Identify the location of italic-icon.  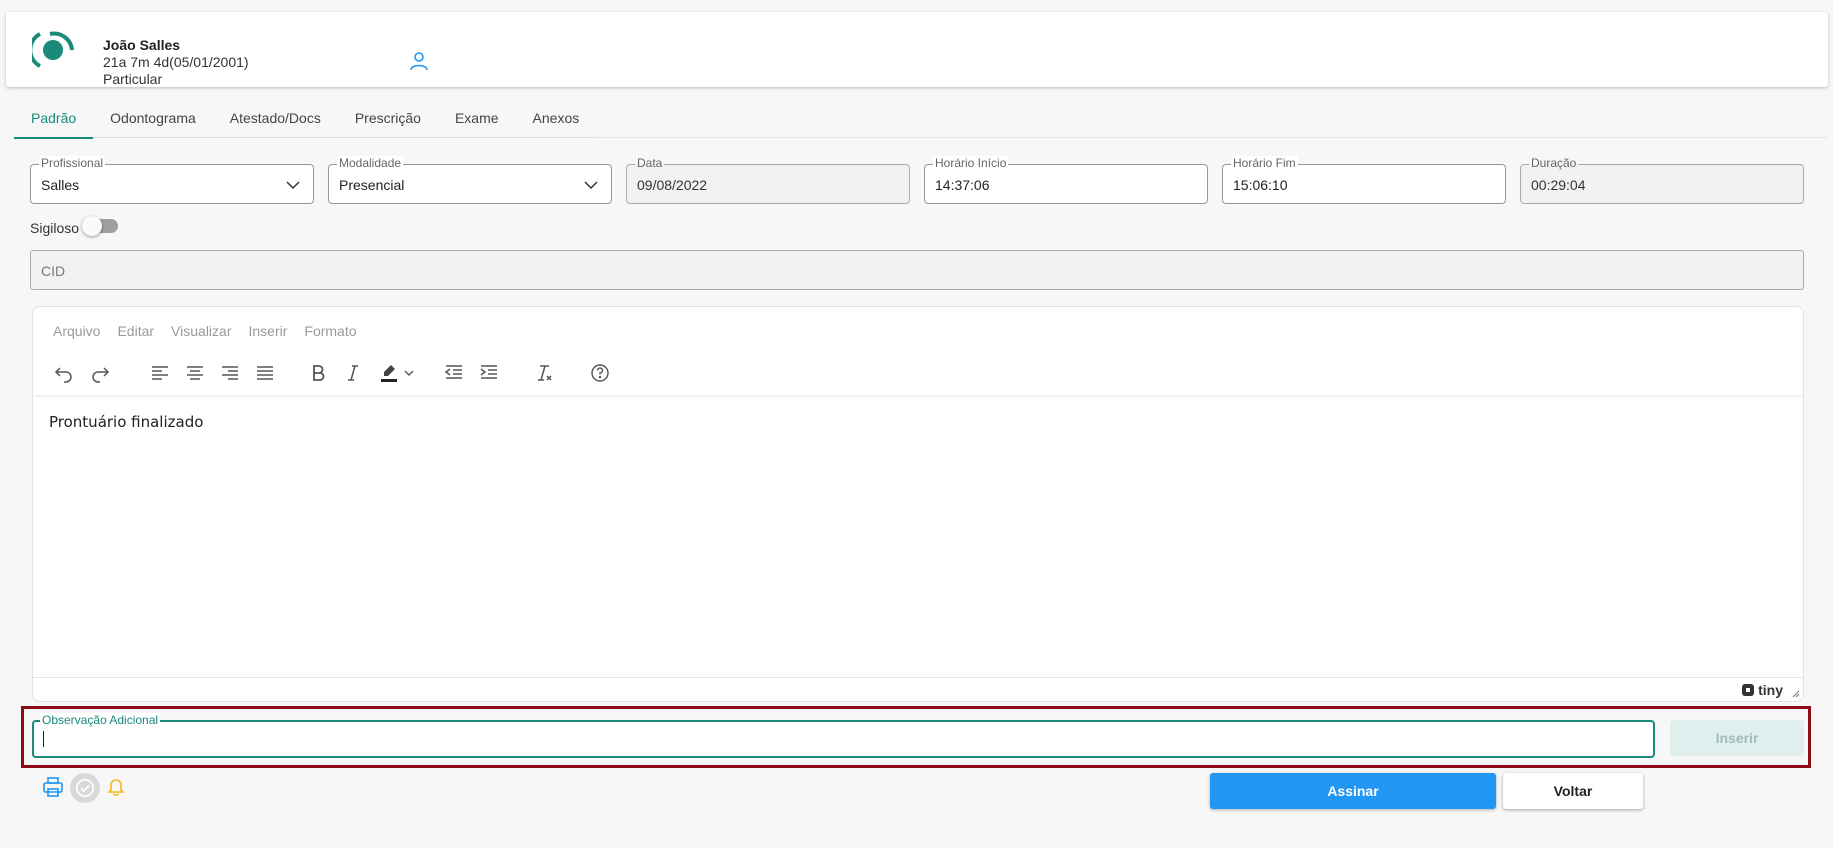
(353, 373).